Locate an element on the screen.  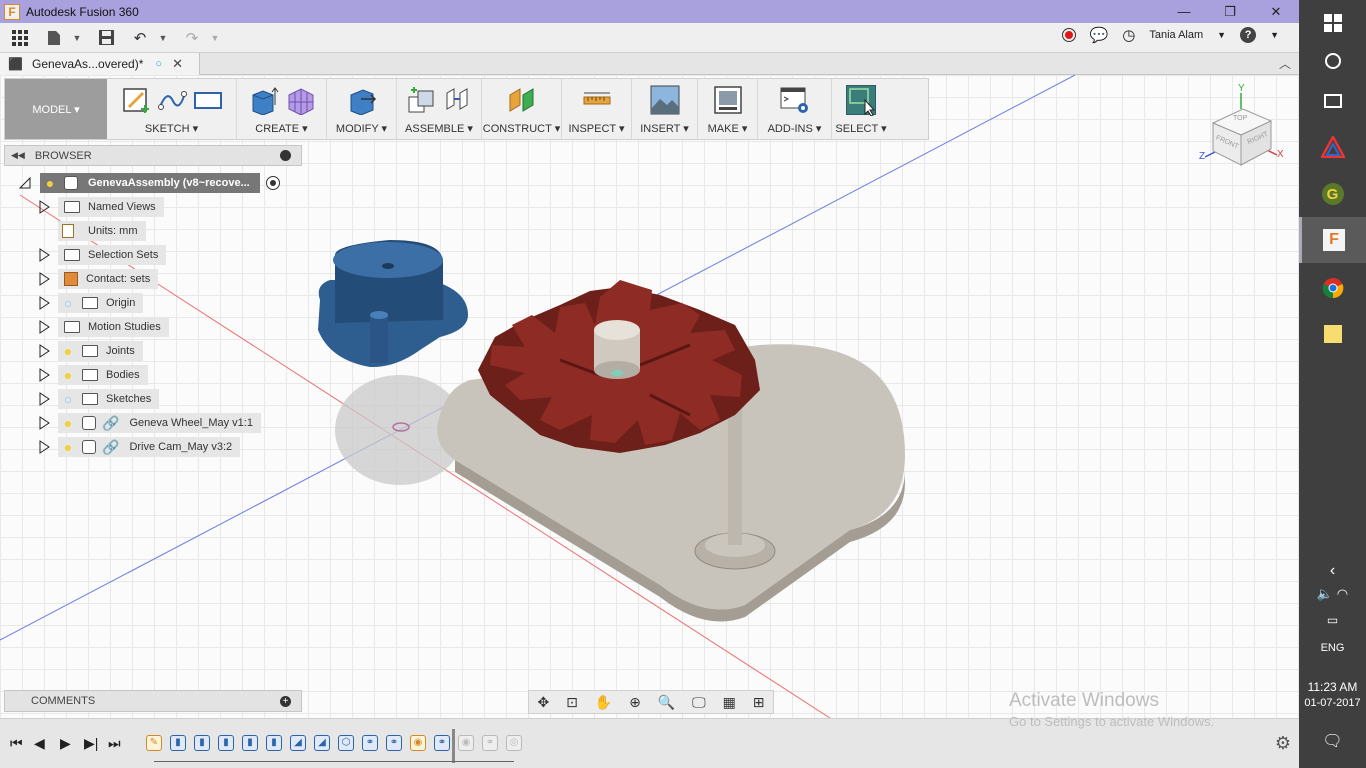
press-pull-icon is located at coordinates (362, 100).